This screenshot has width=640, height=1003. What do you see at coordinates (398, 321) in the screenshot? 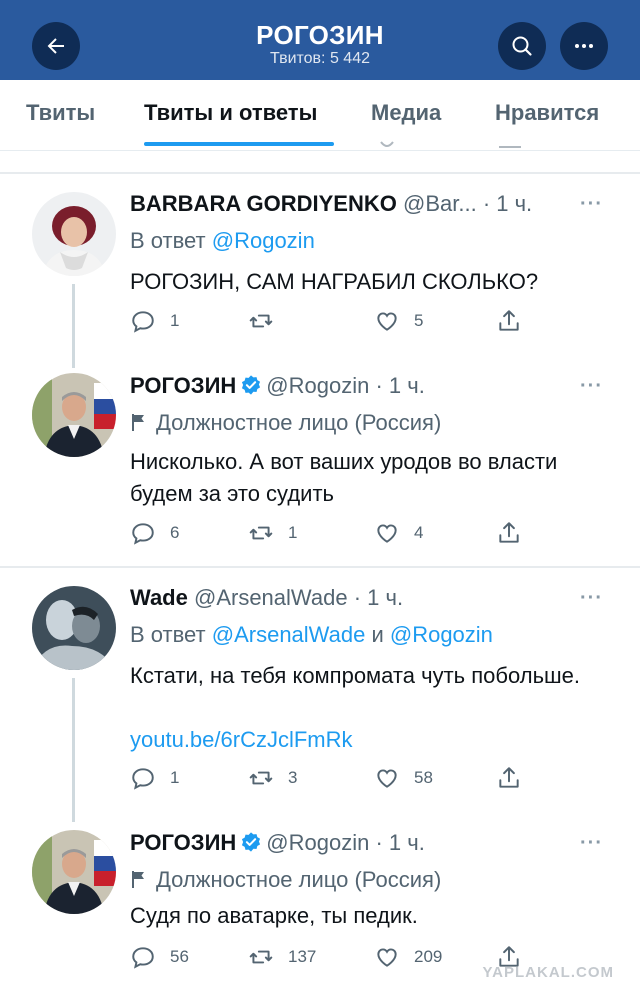
I see `like-button: 5` at bounding box center [398, 321].